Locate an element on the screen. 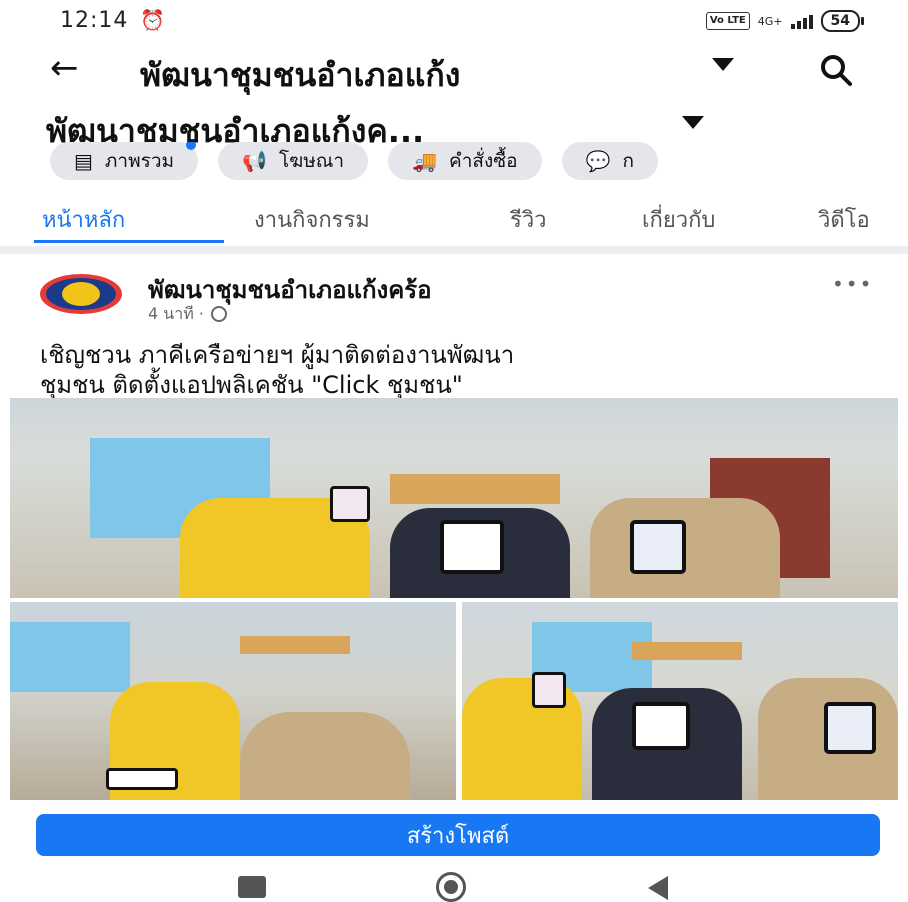 The image size is (908, 902). section-divider is located at coordinates (454, 250).